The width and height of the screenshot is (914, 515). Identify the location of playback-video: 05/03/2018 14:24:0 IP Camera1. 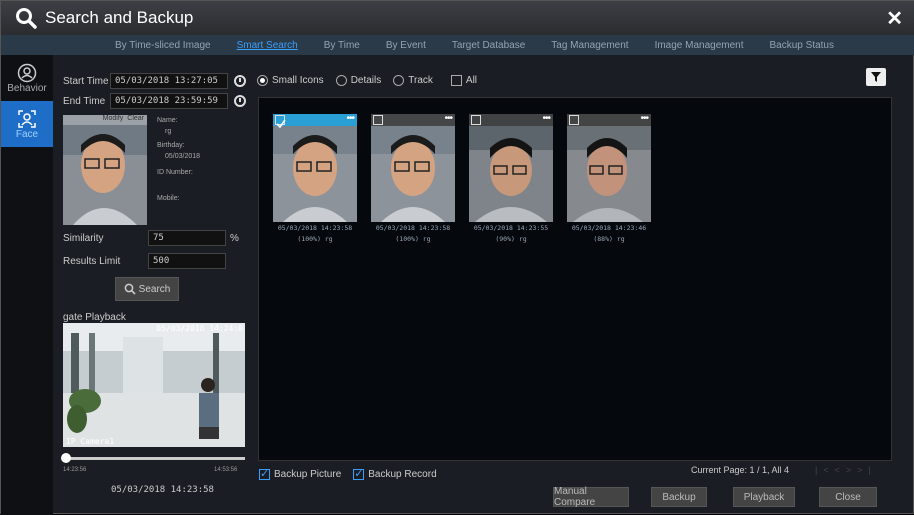
(154, 385).